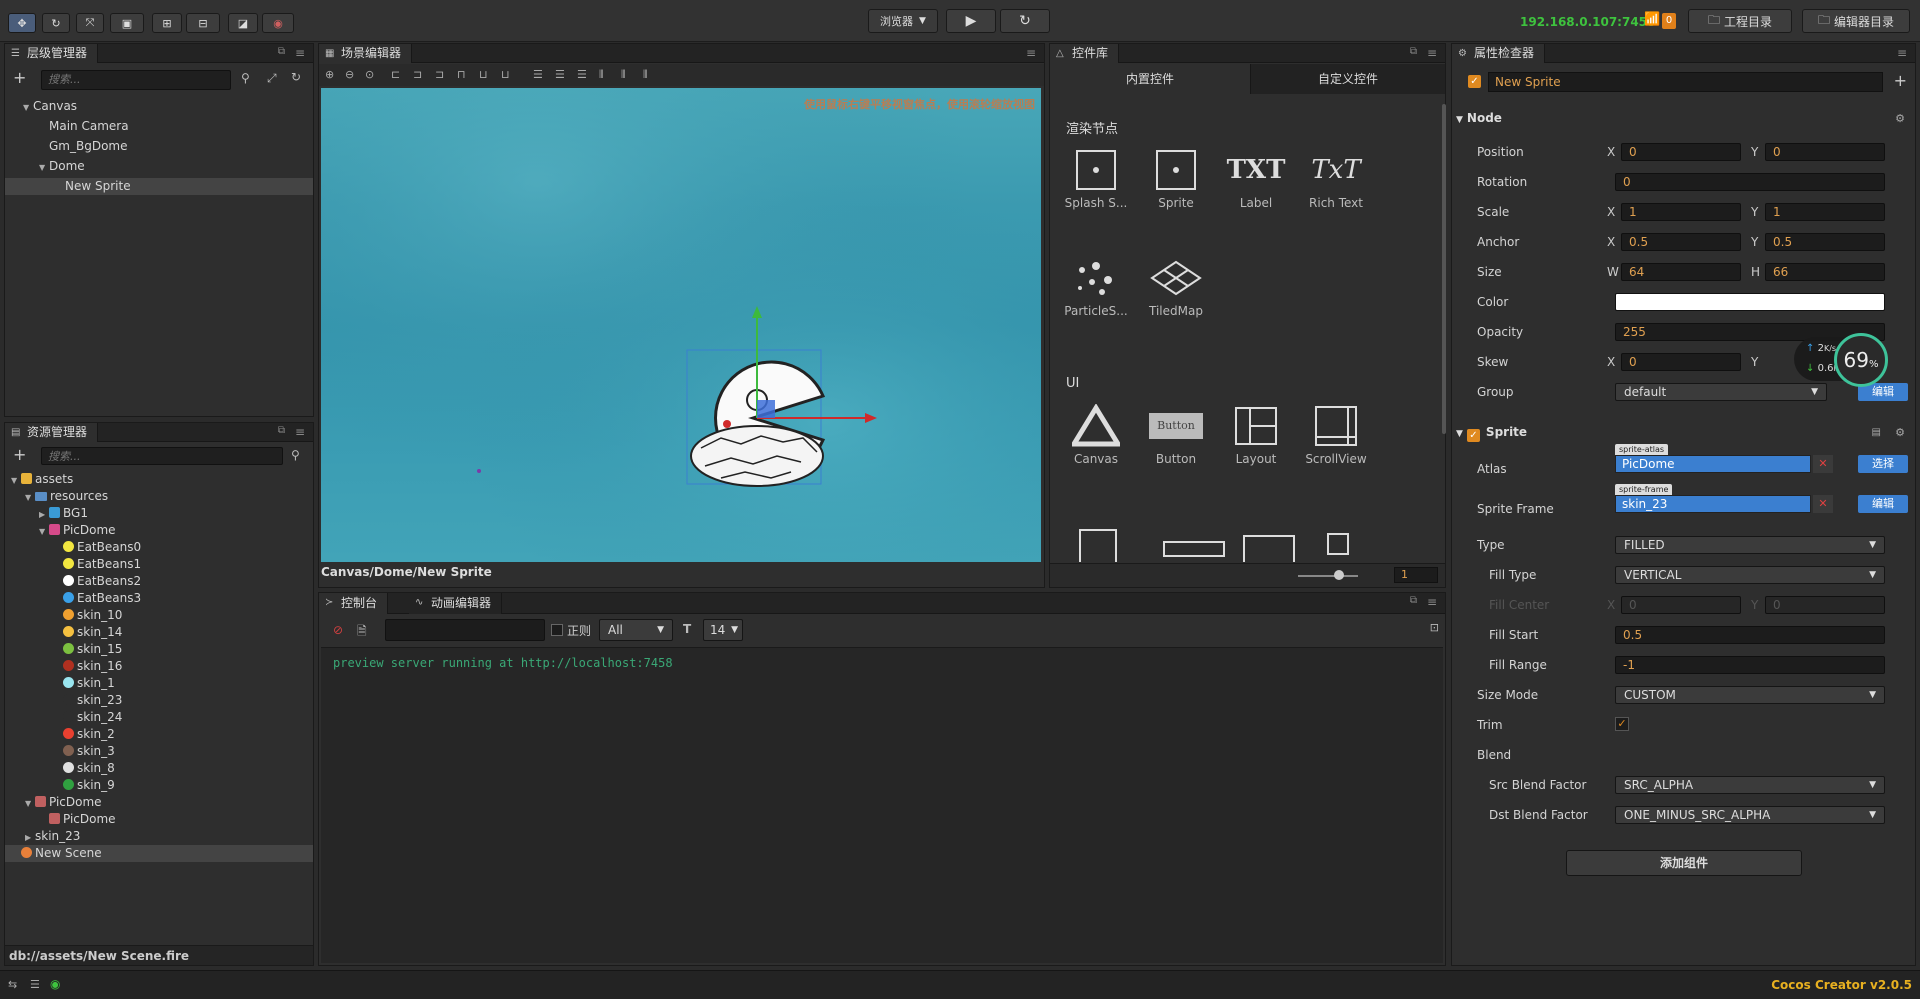  What do you see at coordinates (1434, 627) in the screenshot?
I see `collapse-icon: ⊡` at bounding box center [1434, 627].